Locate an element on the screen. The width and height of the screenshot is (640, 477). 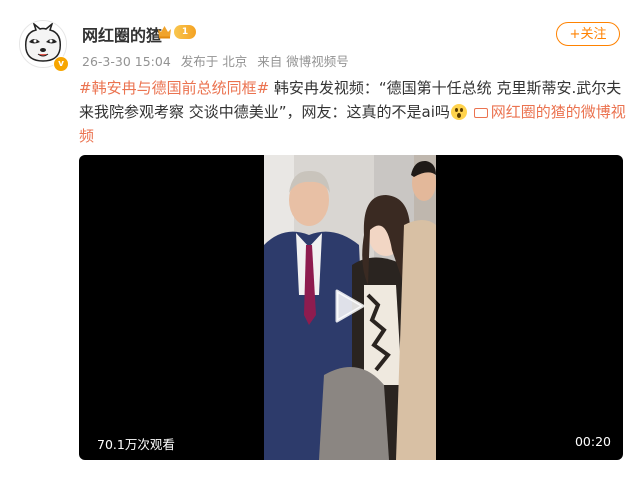
post-meta: 26-3-30 15:04 发布于 北京 来自 微博视频号 is located at coordinates (218, 60).